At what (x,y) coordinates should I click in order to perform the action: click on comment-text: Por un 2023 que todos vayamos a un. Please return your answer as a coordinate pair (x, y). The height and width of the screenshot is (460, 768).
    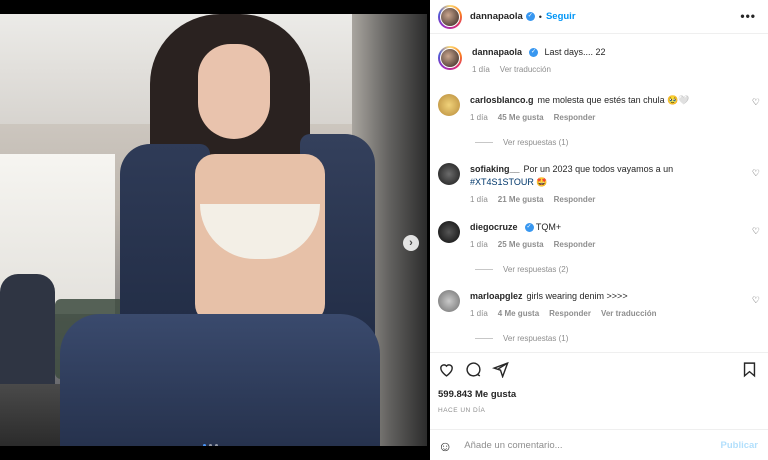
    Looking at the image, I should click on (598, 169).